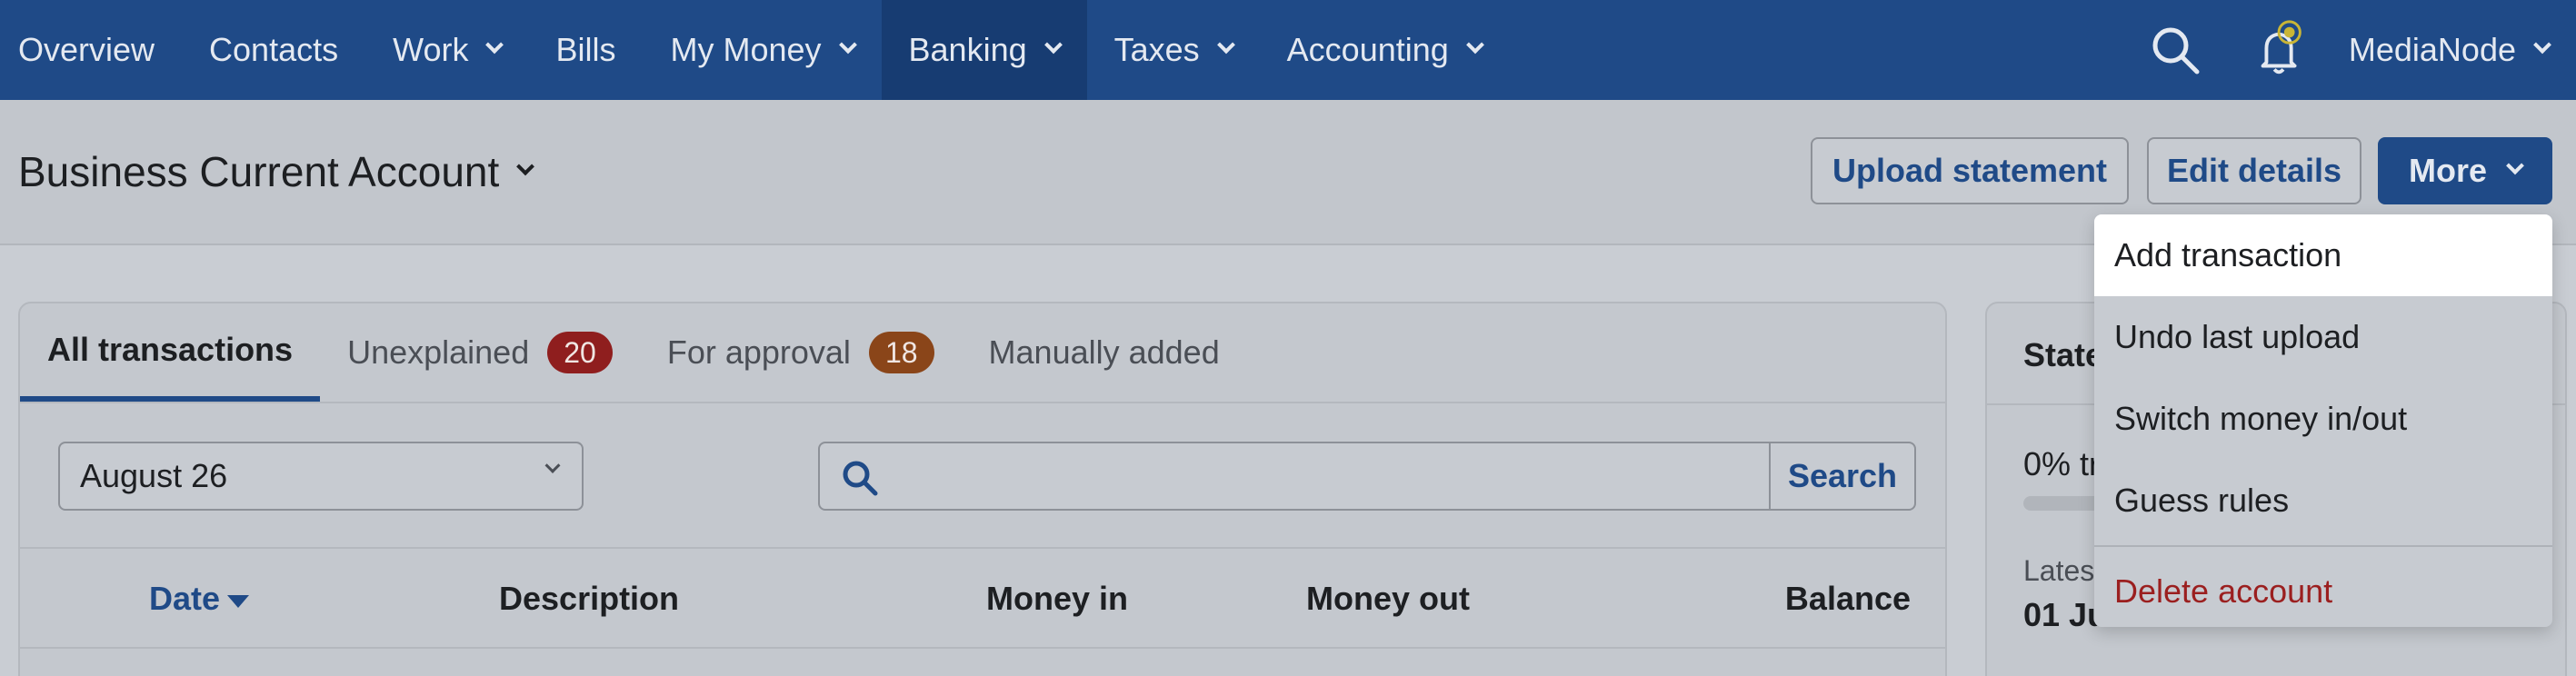  I want to click on nav-item-taxes: Taxes, so click(1173, 50).